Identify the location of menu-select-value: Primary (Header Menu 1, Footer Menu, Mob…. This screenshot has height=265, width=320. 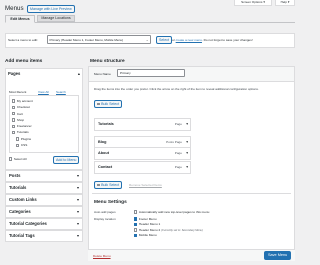
(86, 40).